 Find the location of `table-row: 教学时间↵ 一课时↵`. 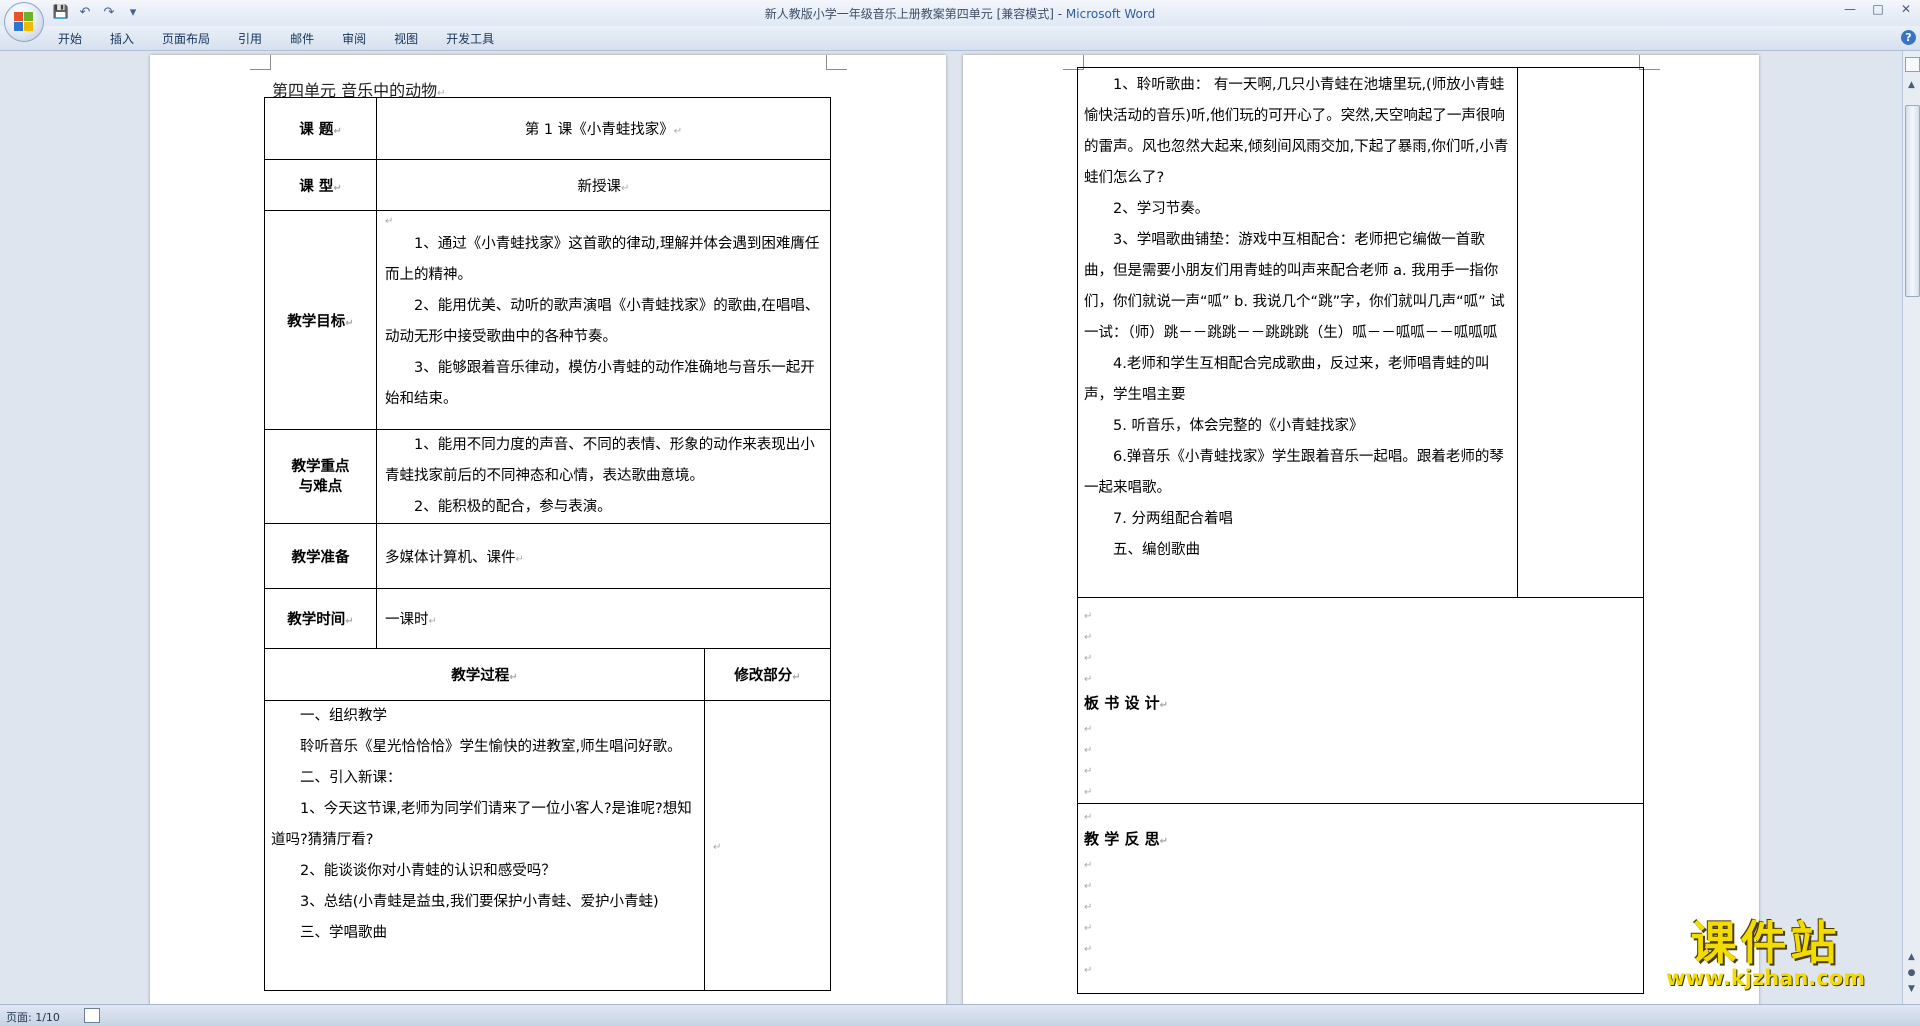

table-row: 教学时间↵ 一课时↵ is located at coordinates (547, 618).